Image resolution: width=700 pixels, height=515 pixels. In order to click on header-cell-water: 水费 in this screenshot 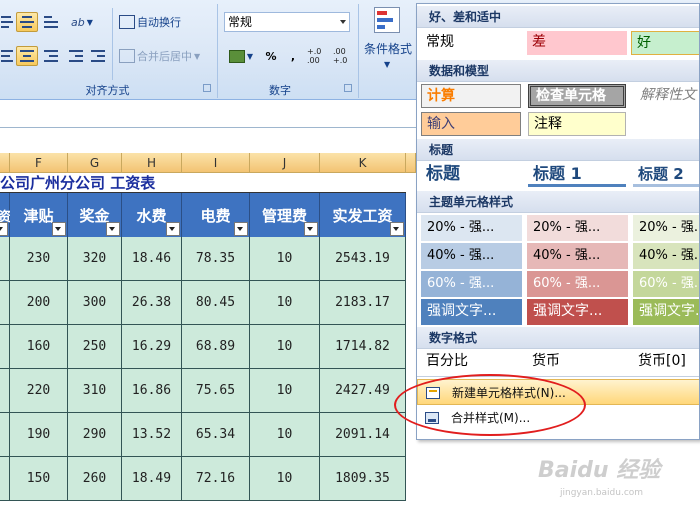, I will do `click(152, 215)`.